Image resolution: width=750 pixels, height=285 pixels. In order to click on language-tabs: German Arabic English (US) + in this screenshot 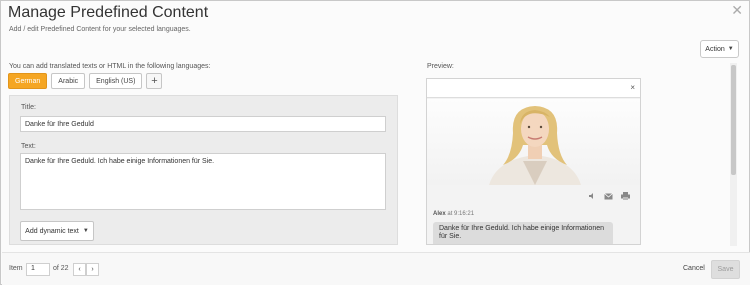, I will do `click(85, 81)`.